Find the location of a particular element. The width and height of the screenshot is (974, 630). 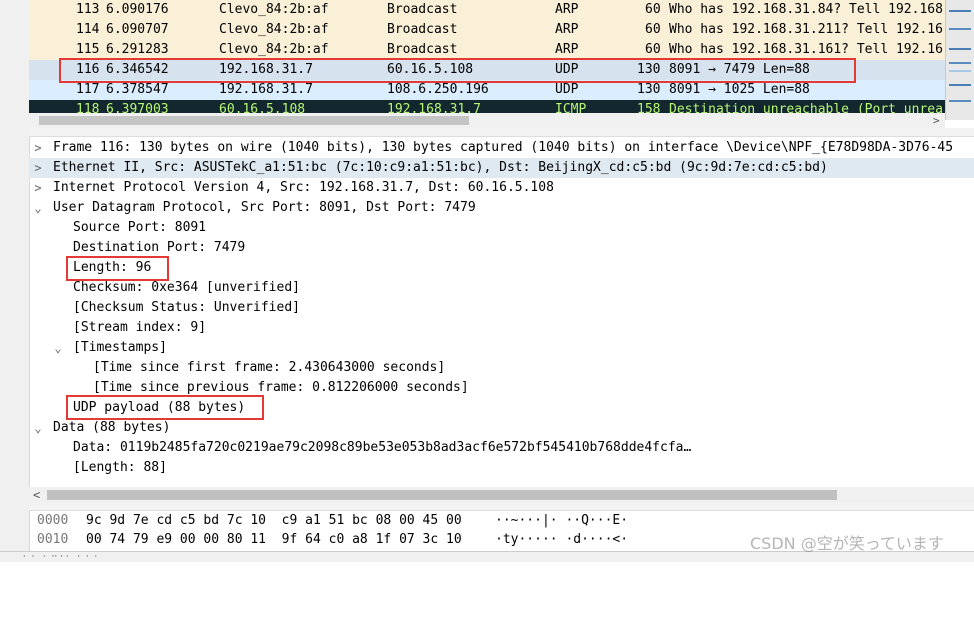

packet-time: 6.090176 is located at coordinates (137, 9).